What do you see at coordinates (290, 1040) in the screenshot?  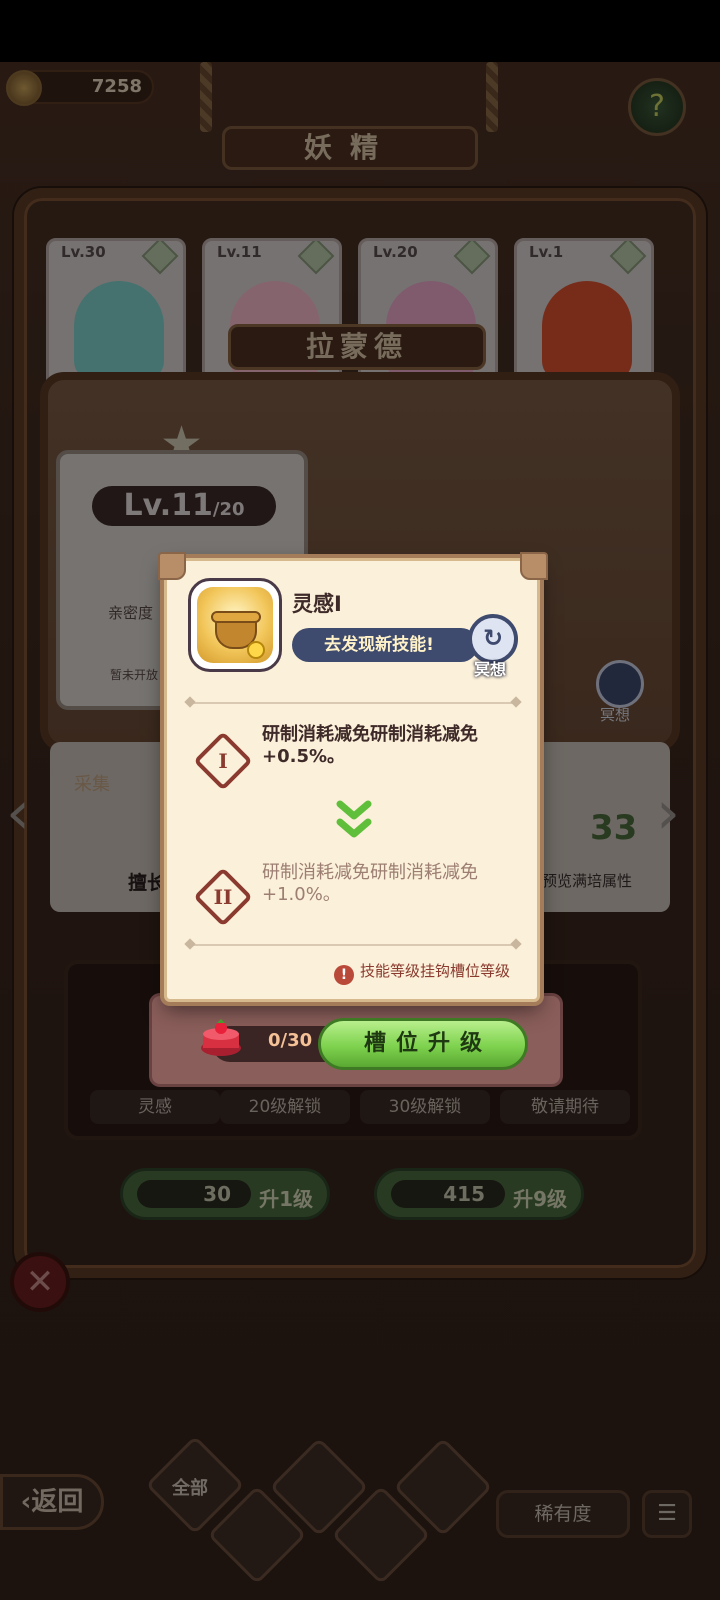 I see `cost-value: 0/30` at bounding box center [290, 1040].